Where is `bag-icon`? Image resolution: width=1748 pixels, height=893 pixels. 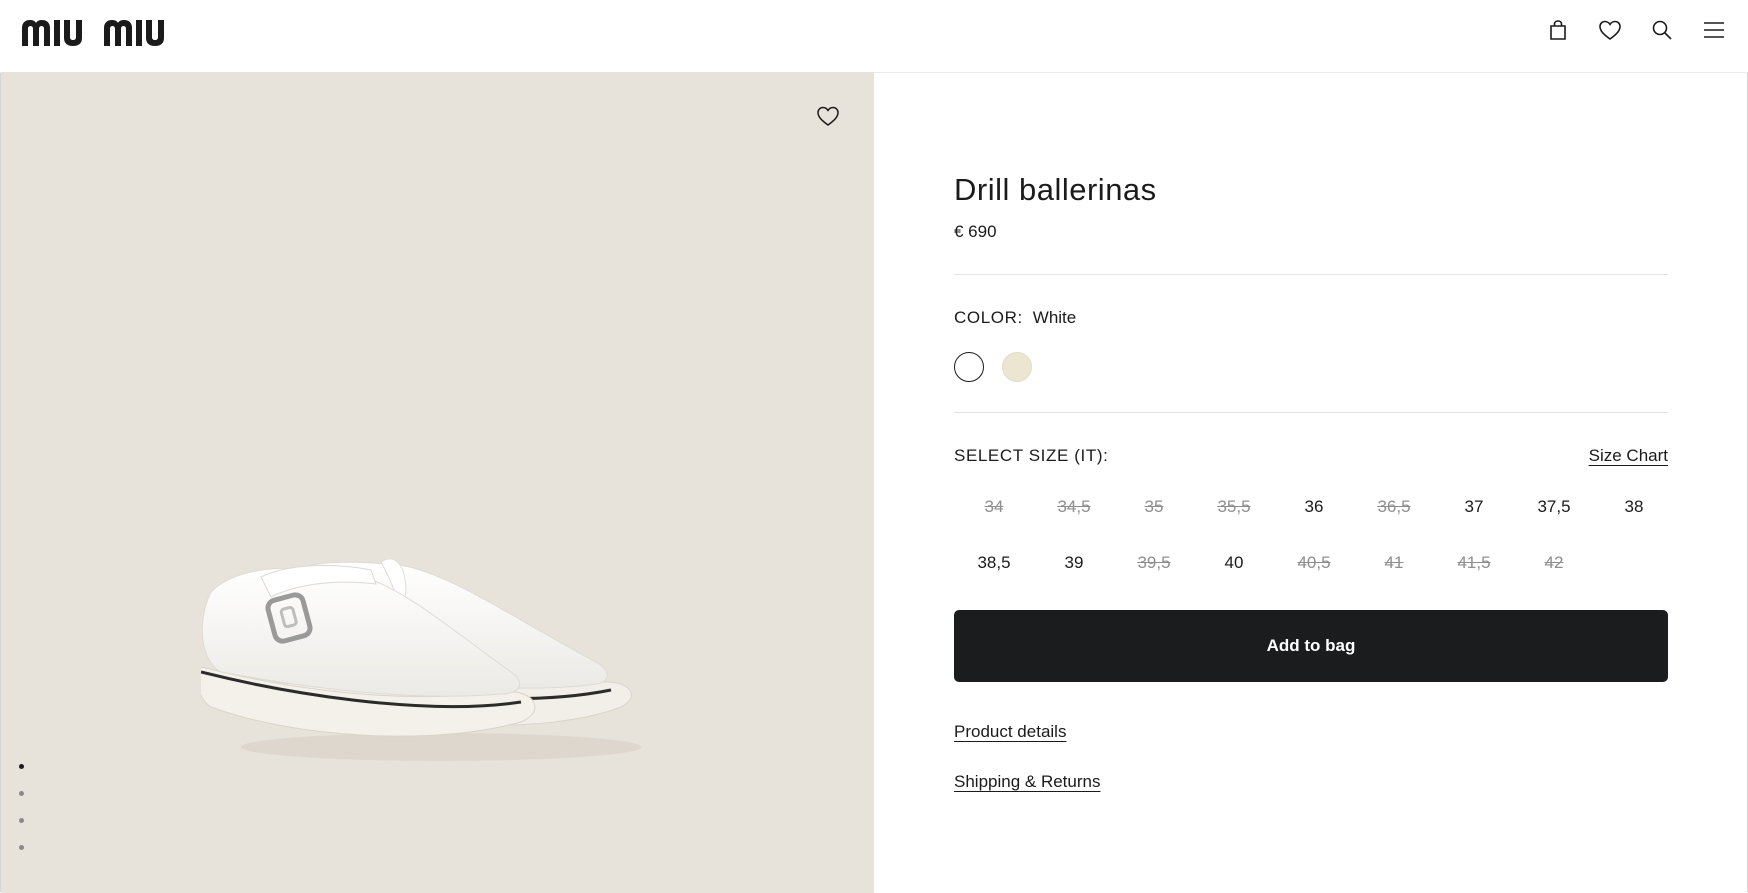
bag-icon is located at coordinates (1558, 30).